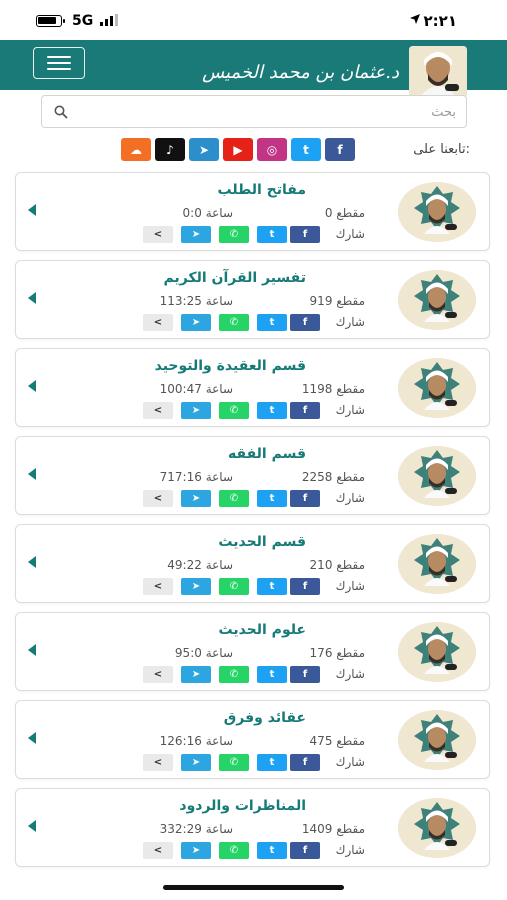  I want to click on category-title: عقائد وفرق, so click(265, 718).